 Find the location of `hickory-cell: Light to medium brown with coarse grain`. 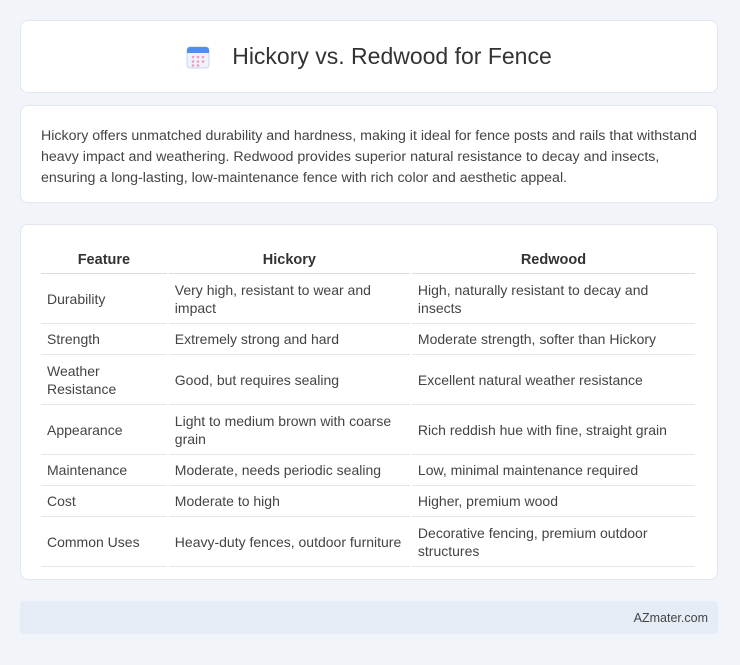

hickory-cell: Light to medium brown with coarse grain is located at coordinates (289, 430).